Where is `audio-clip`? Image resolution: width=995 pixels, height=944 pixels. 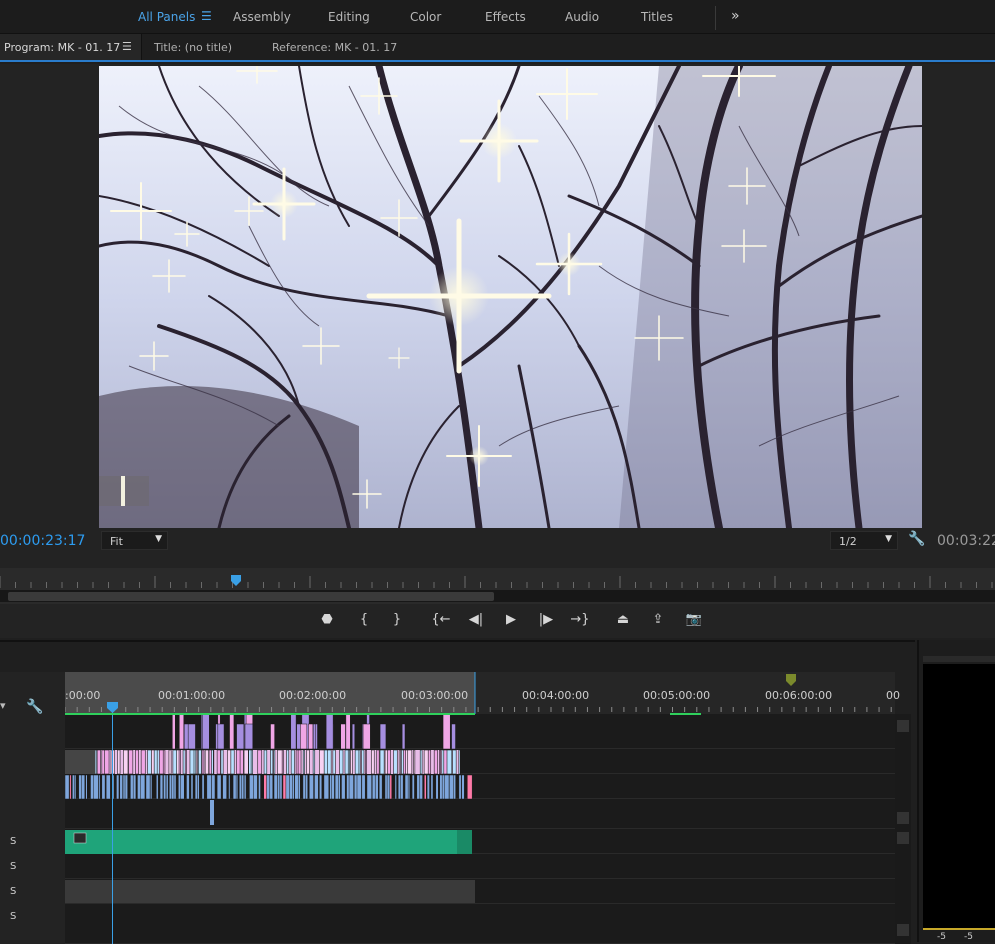
audio-clip is located at coordinates (268, 842).